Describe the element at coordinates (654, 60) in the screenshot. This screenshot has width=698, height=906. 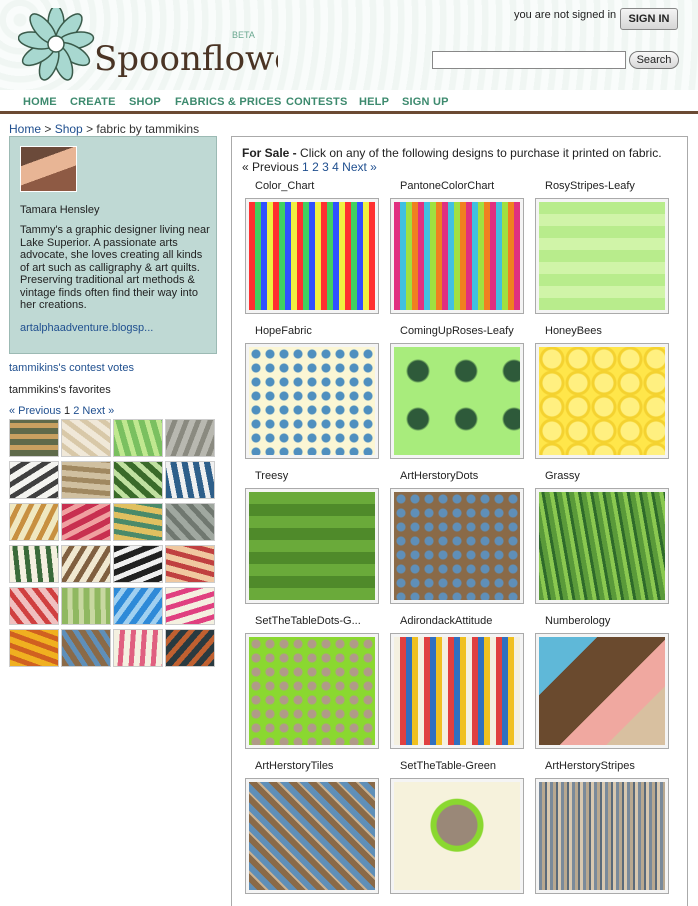
I see `search-button: Search` at that location.